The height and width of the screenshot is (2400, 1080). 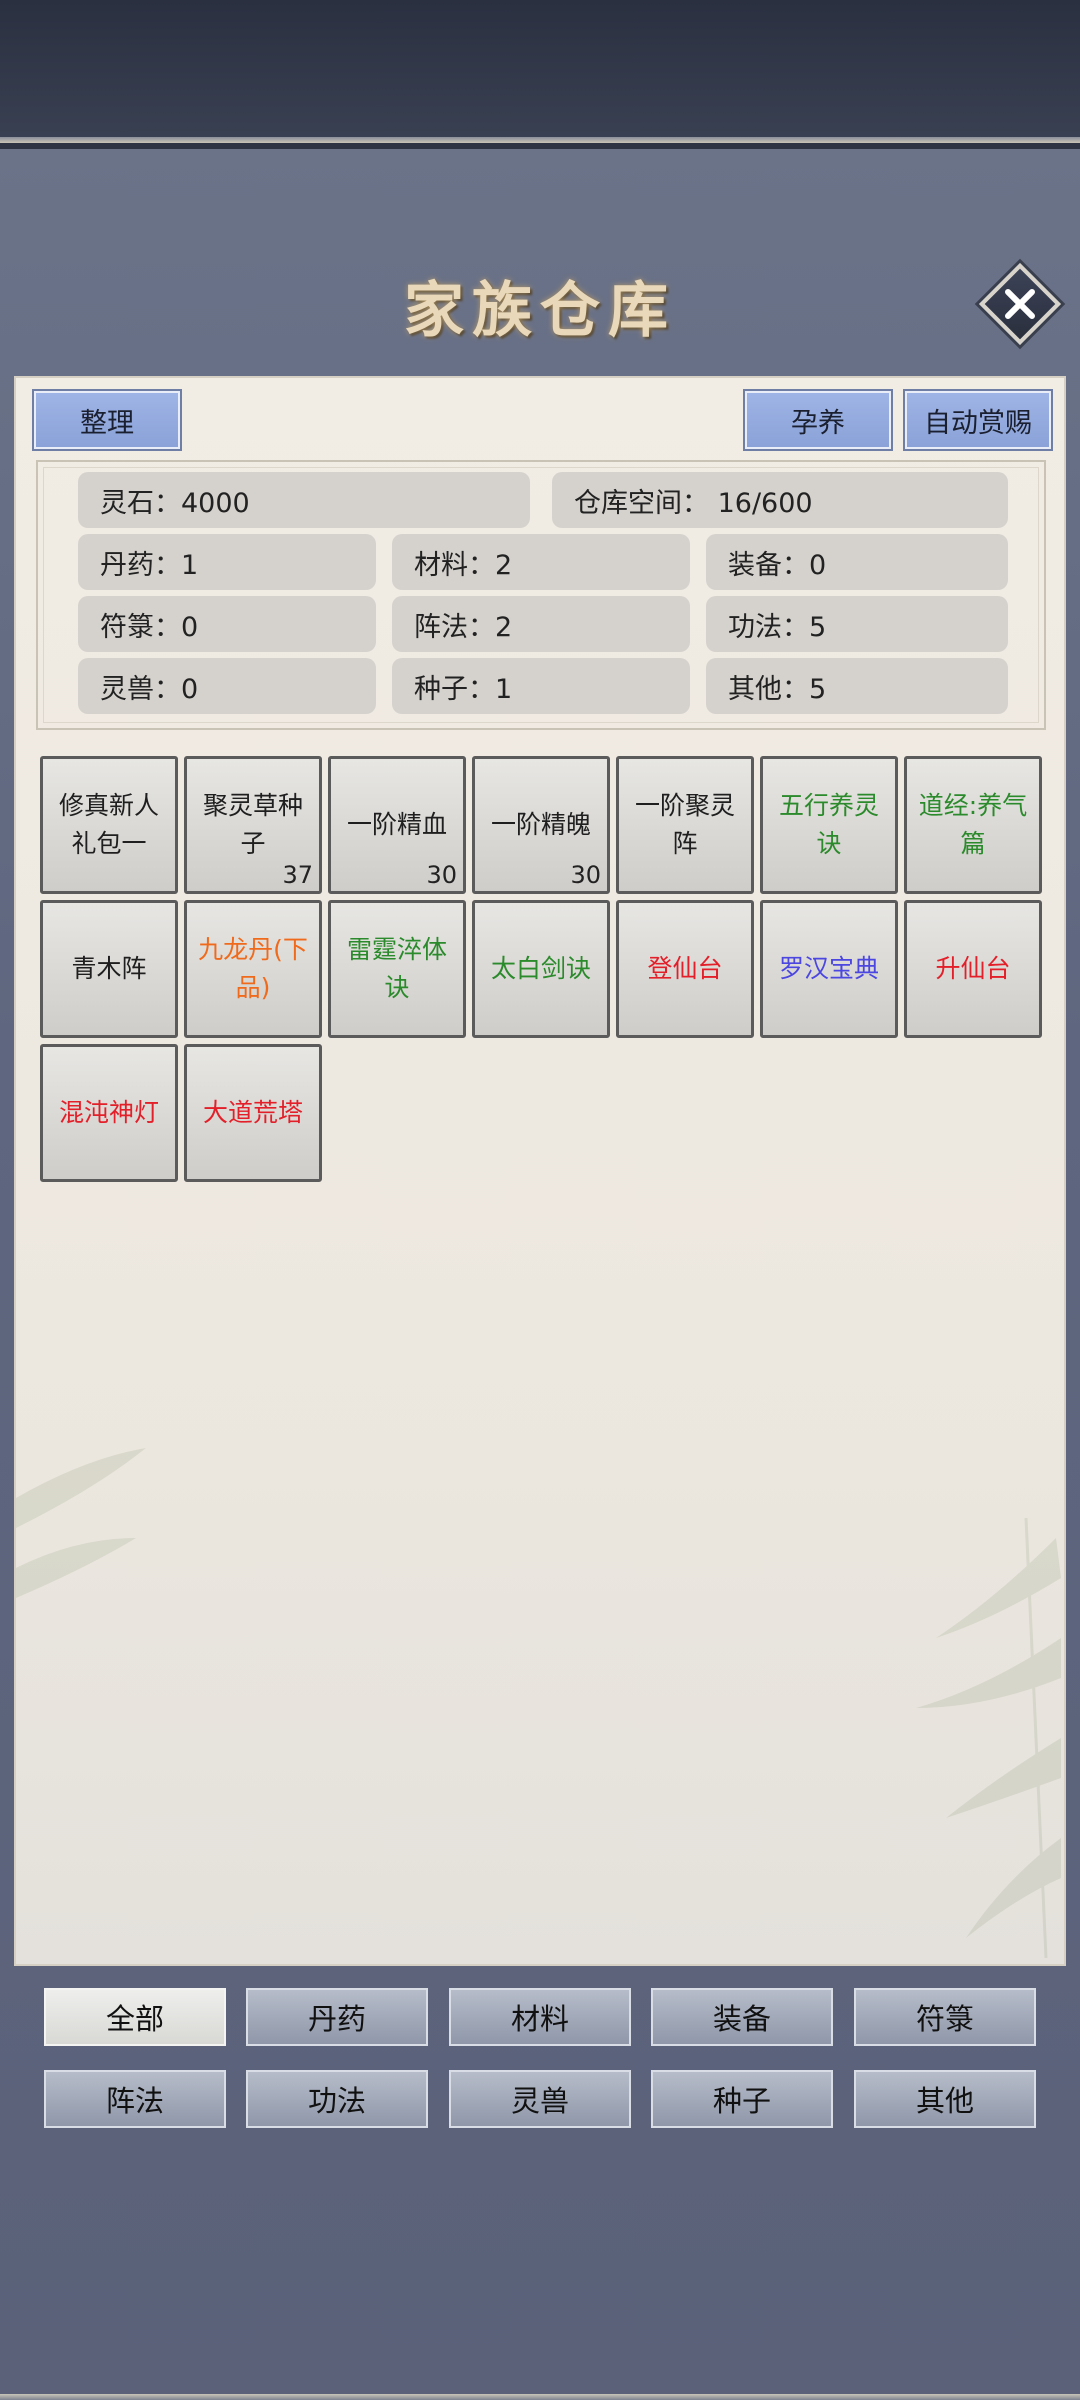 I want to click on item-name: 一阶精魄, so click(x=540, y=824).